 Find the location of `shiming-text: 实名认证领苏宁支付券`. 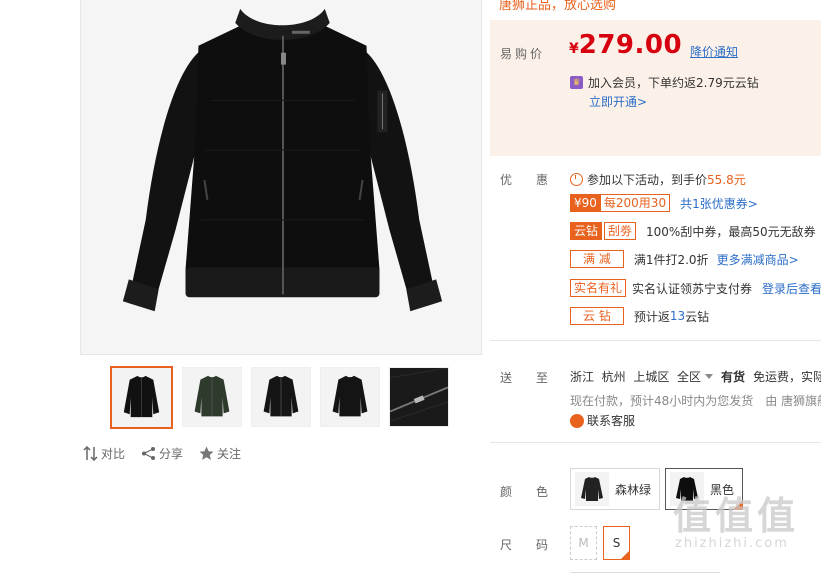

shiming-text: 实名认证领苏宁支付券 is located at coordinates (692, 288).